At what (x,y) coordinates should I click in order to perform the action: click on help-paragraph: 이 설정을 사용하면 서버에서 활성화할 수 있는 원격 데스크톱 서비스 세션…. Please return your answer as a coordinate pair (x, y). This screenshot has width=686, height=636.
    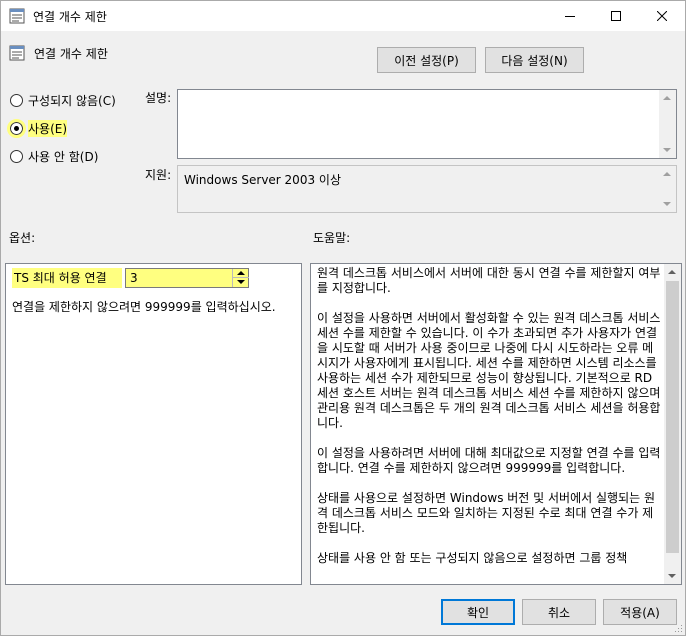
    Looking at the image, I should click on (489, 370).